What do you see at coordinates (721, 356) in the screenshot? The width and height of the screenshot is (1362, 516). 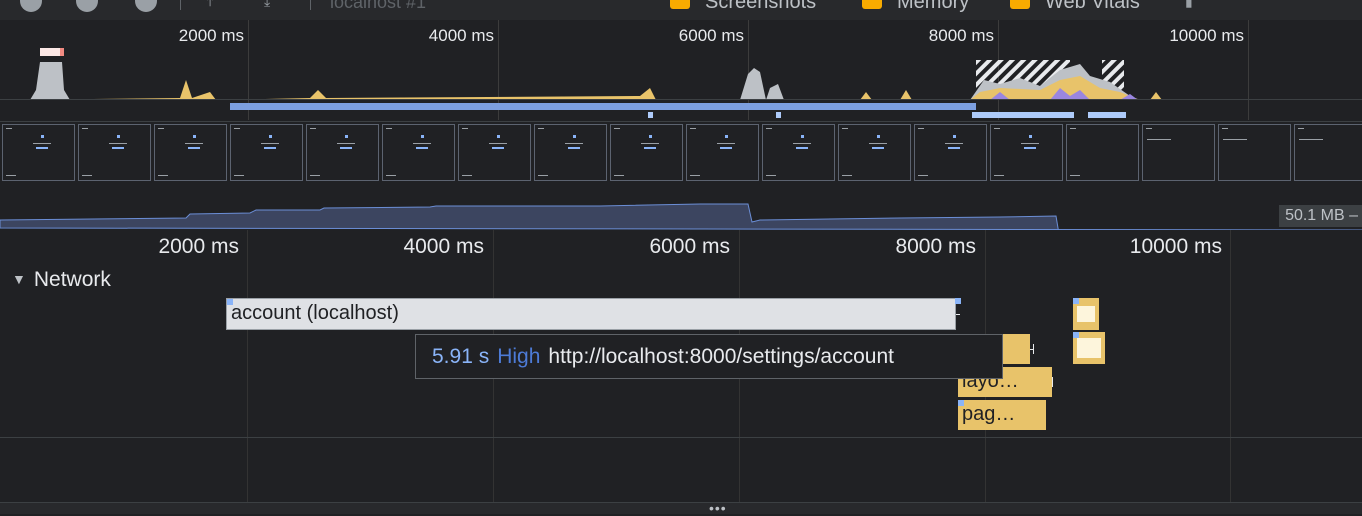 I see `tooltip-url: http://localhost:8000/settings/account` at bounding box center [721, 356].